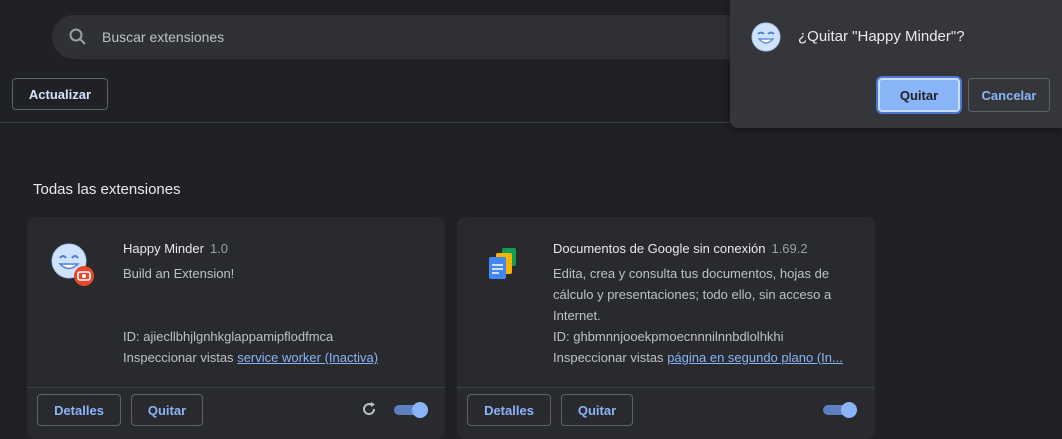 This screenshot has height=439, width=1062. I want to click on extension-version: 1.69.2, so click(789, 248).